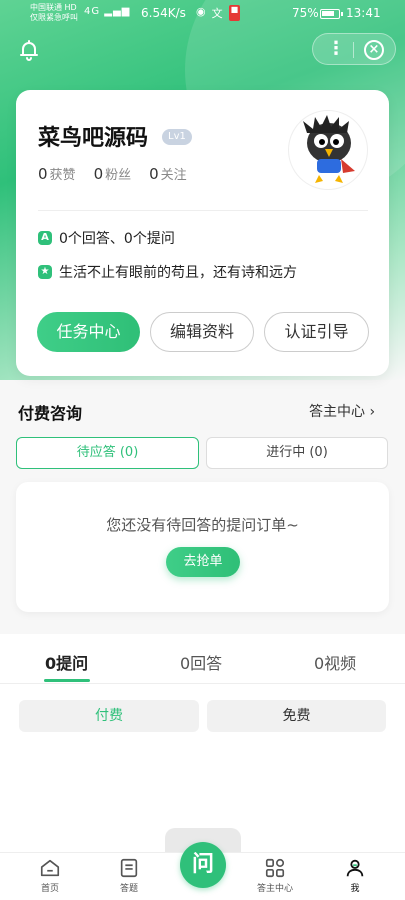 The height and width of the screenshot is (900, 405). What do you see at coordinates (336, 48) in the screenshot?
I see `more-vertical-icon: ⋮` at bounding box center [336, 48].